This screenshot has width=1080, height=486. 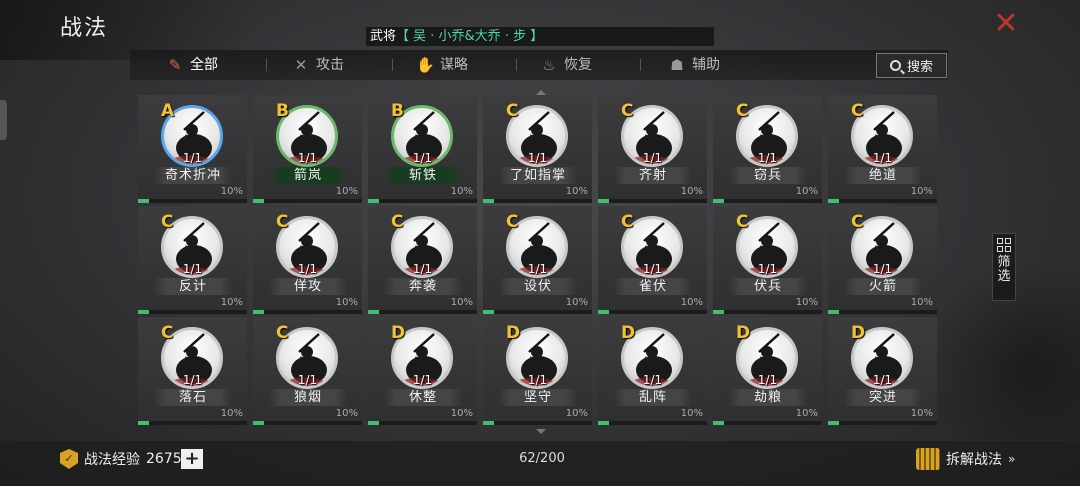 I want to click on hero-prefix: 武将, so click(x=383, y=36).